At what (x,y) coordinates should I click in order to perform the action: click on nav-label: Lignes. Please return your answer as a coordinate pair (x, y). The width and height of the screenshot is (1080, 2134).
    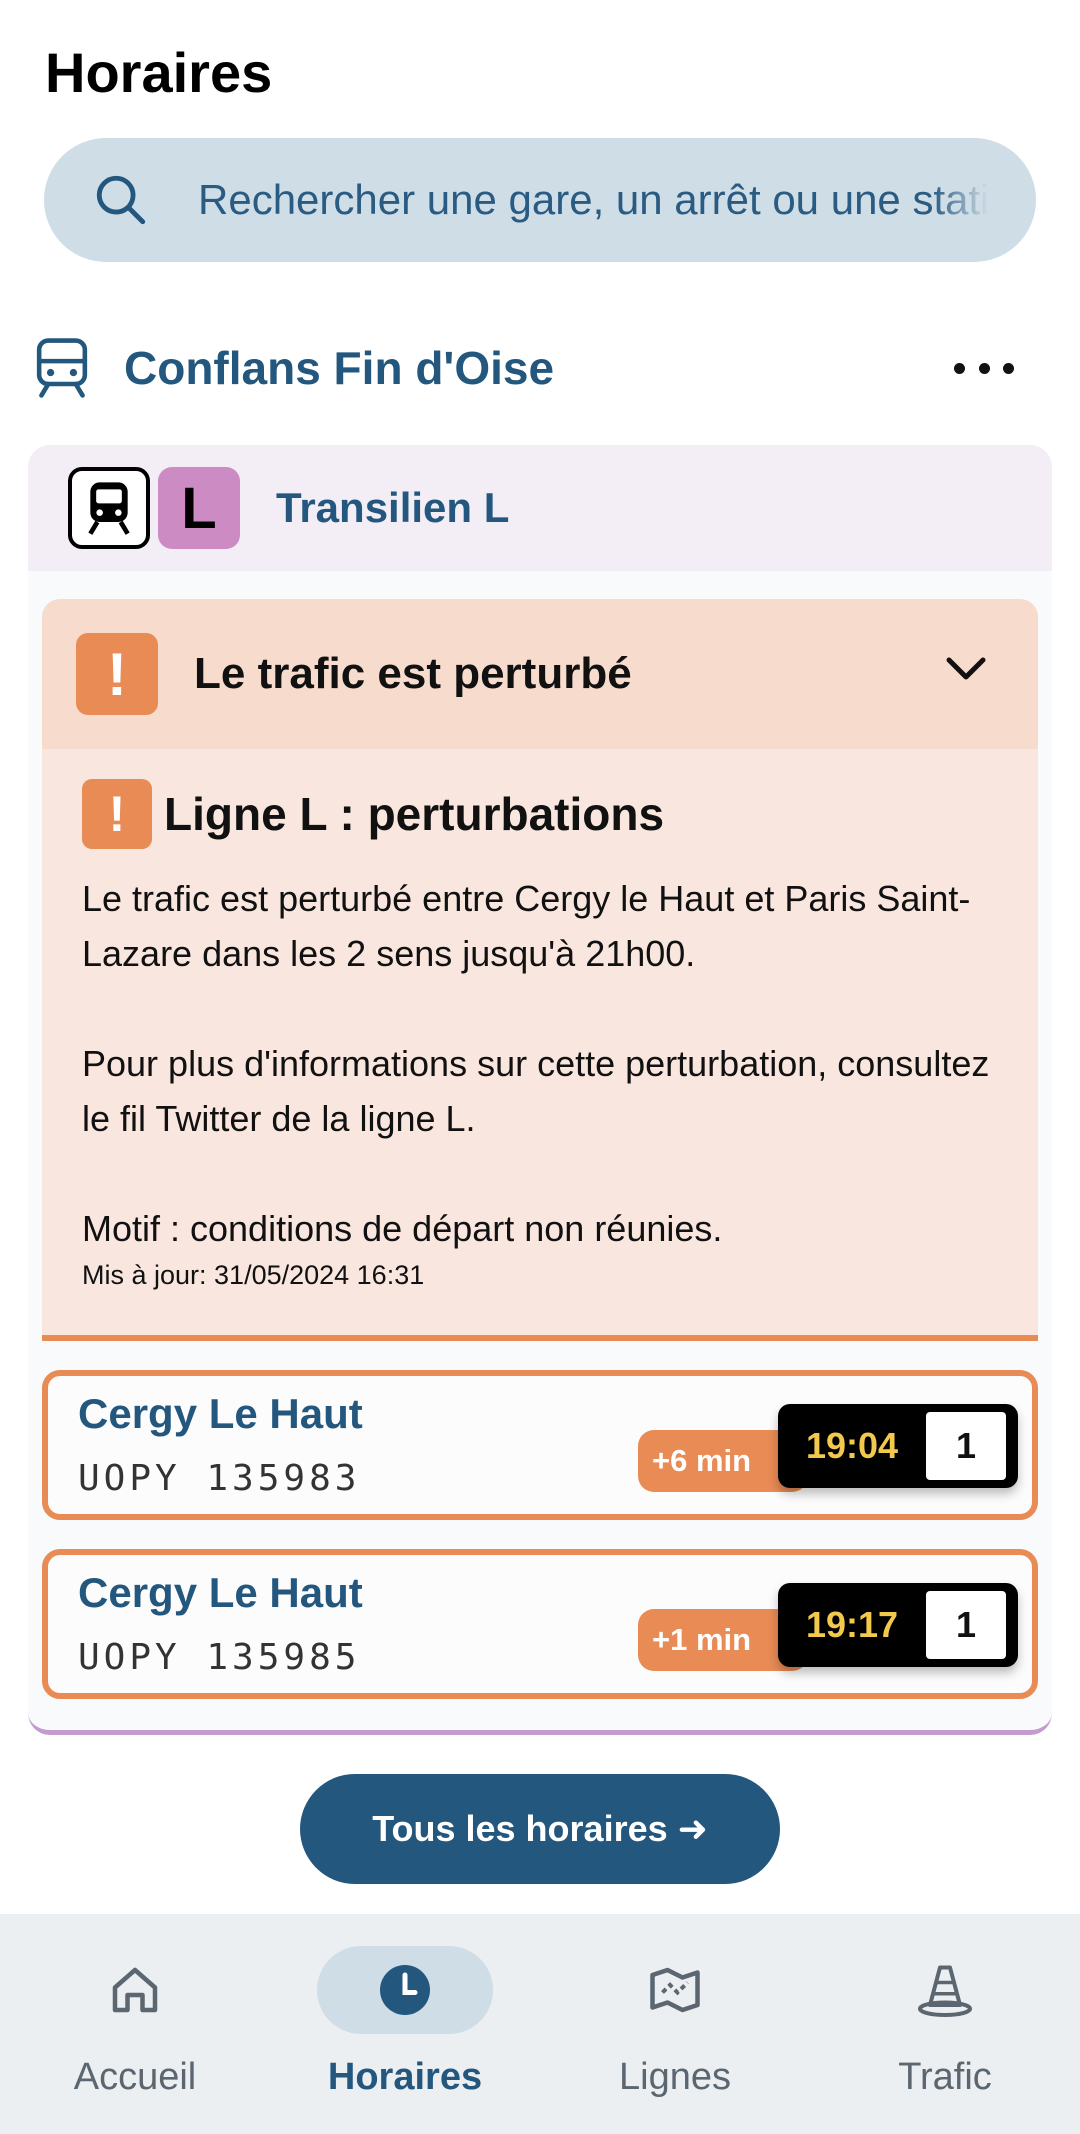
    Looking at the image, I should click on (675, 2077).